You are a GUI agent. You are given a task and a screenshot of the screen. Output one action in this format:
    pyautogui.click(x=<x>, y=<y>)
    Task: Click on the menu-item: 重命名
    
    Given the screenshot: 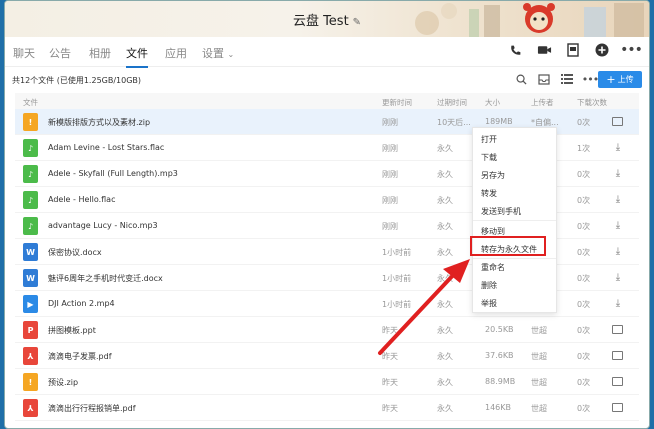 What is the action you would take?
    pyautogui.click(x=493, y=267)
    